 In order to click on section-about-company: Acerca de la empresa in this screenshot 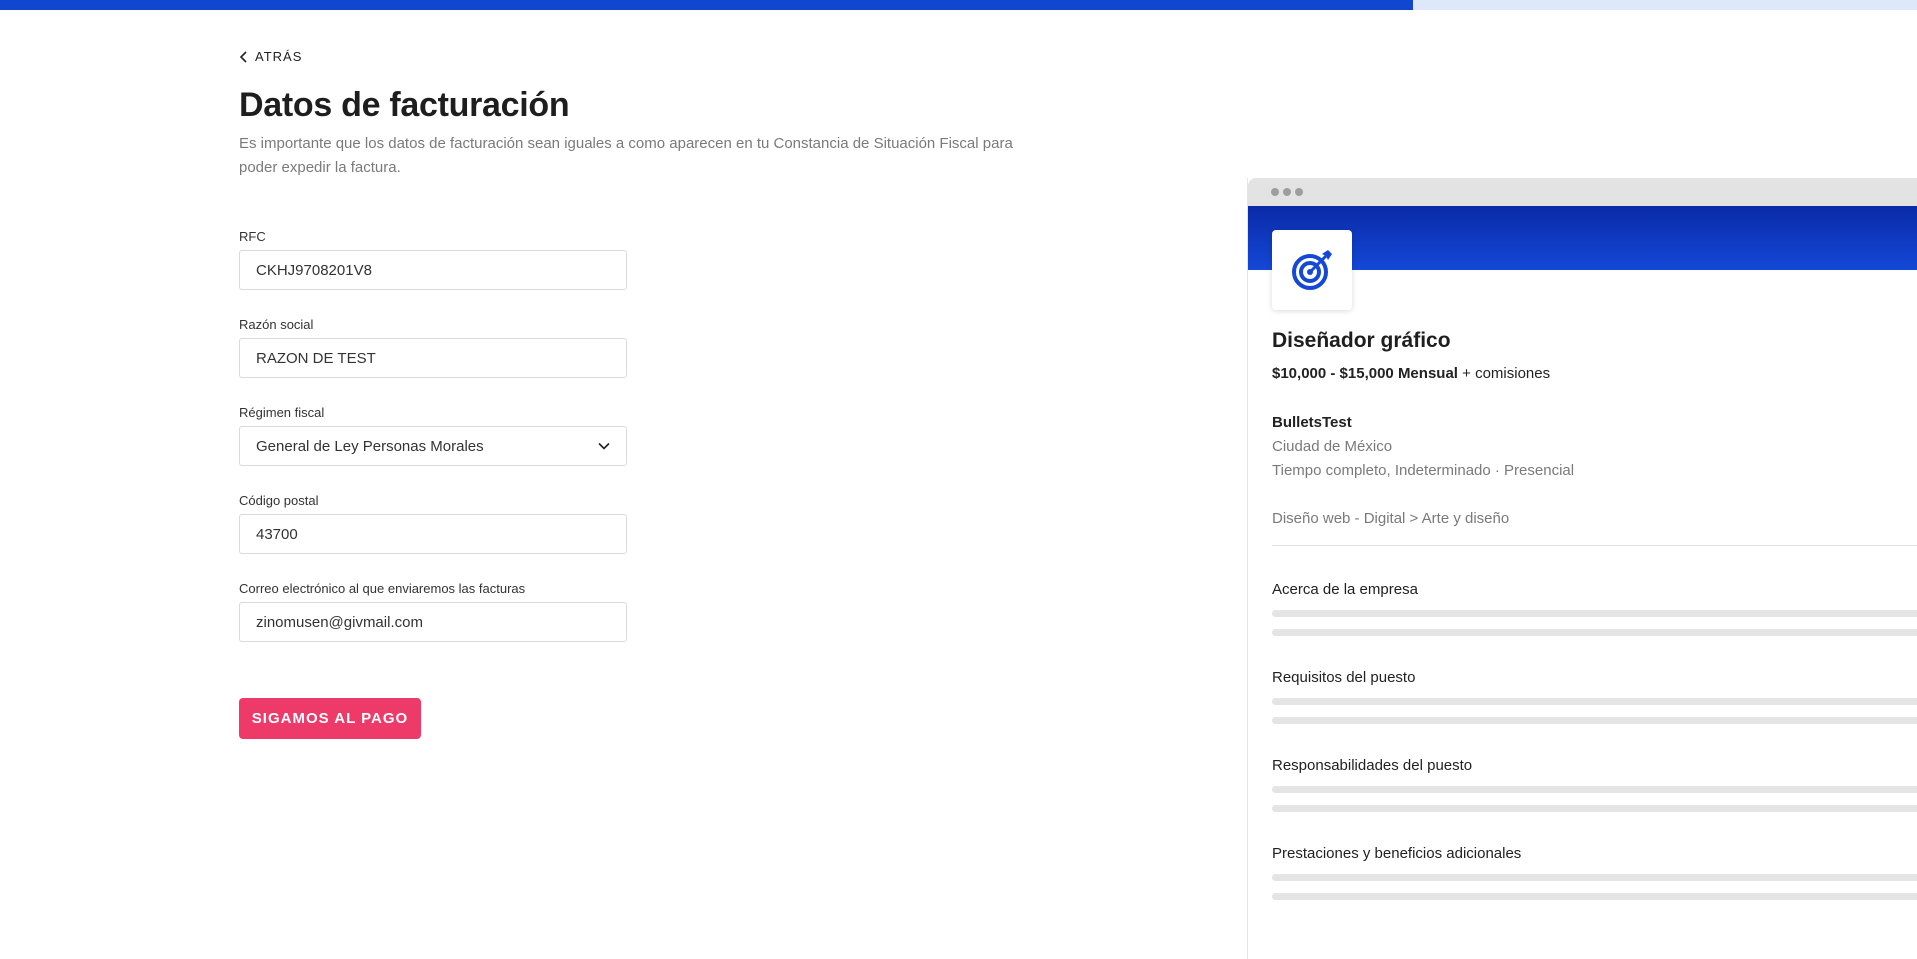, I will do `click(1594, 608)`.